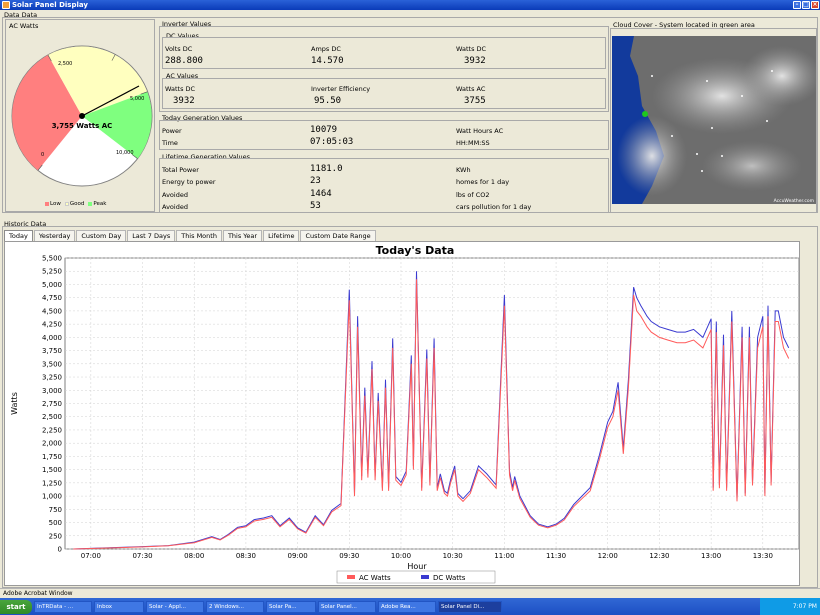 Image resolution: width=820 pixels, height=615 pixels. What do you see at coordinates (351, 577) in the screenshot?
I see `legend-ac-watts-swatch` at bounding box center [351, 577].